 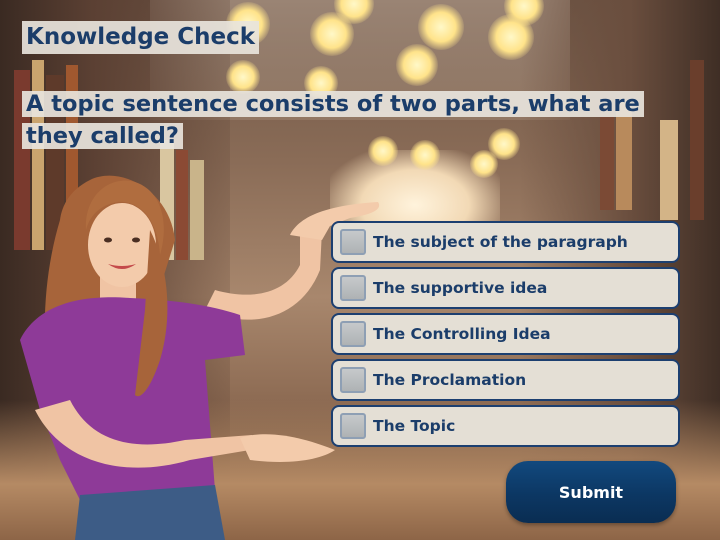 What do you see at coordinates (460, 288) in the screenshot?
I see `option-label: The supportive idea` at bounding box center [460, 288].